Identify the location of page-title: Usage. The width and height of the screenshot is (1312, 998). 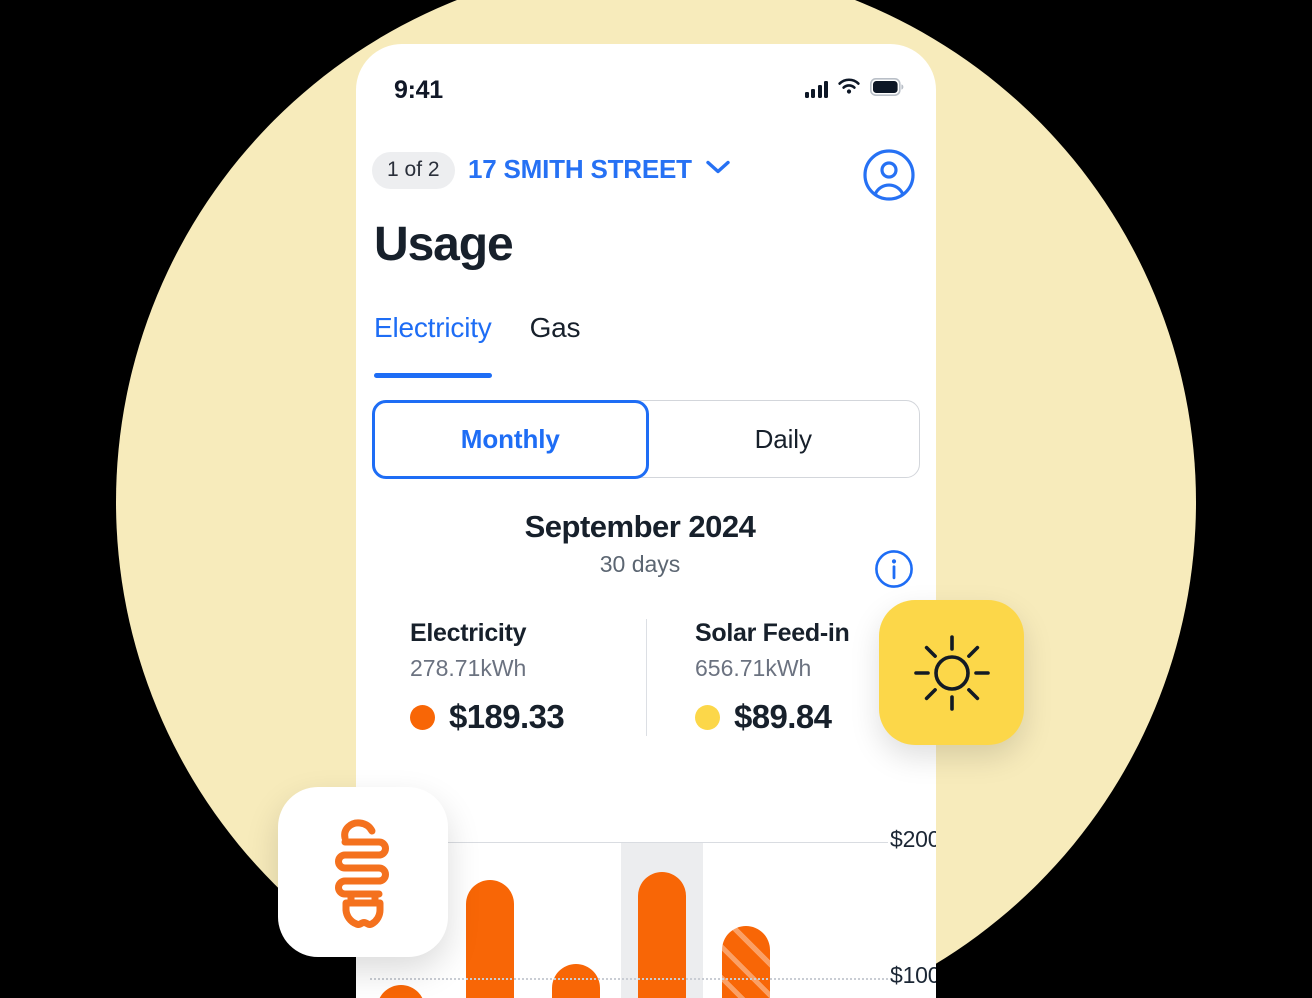
(444, 244).